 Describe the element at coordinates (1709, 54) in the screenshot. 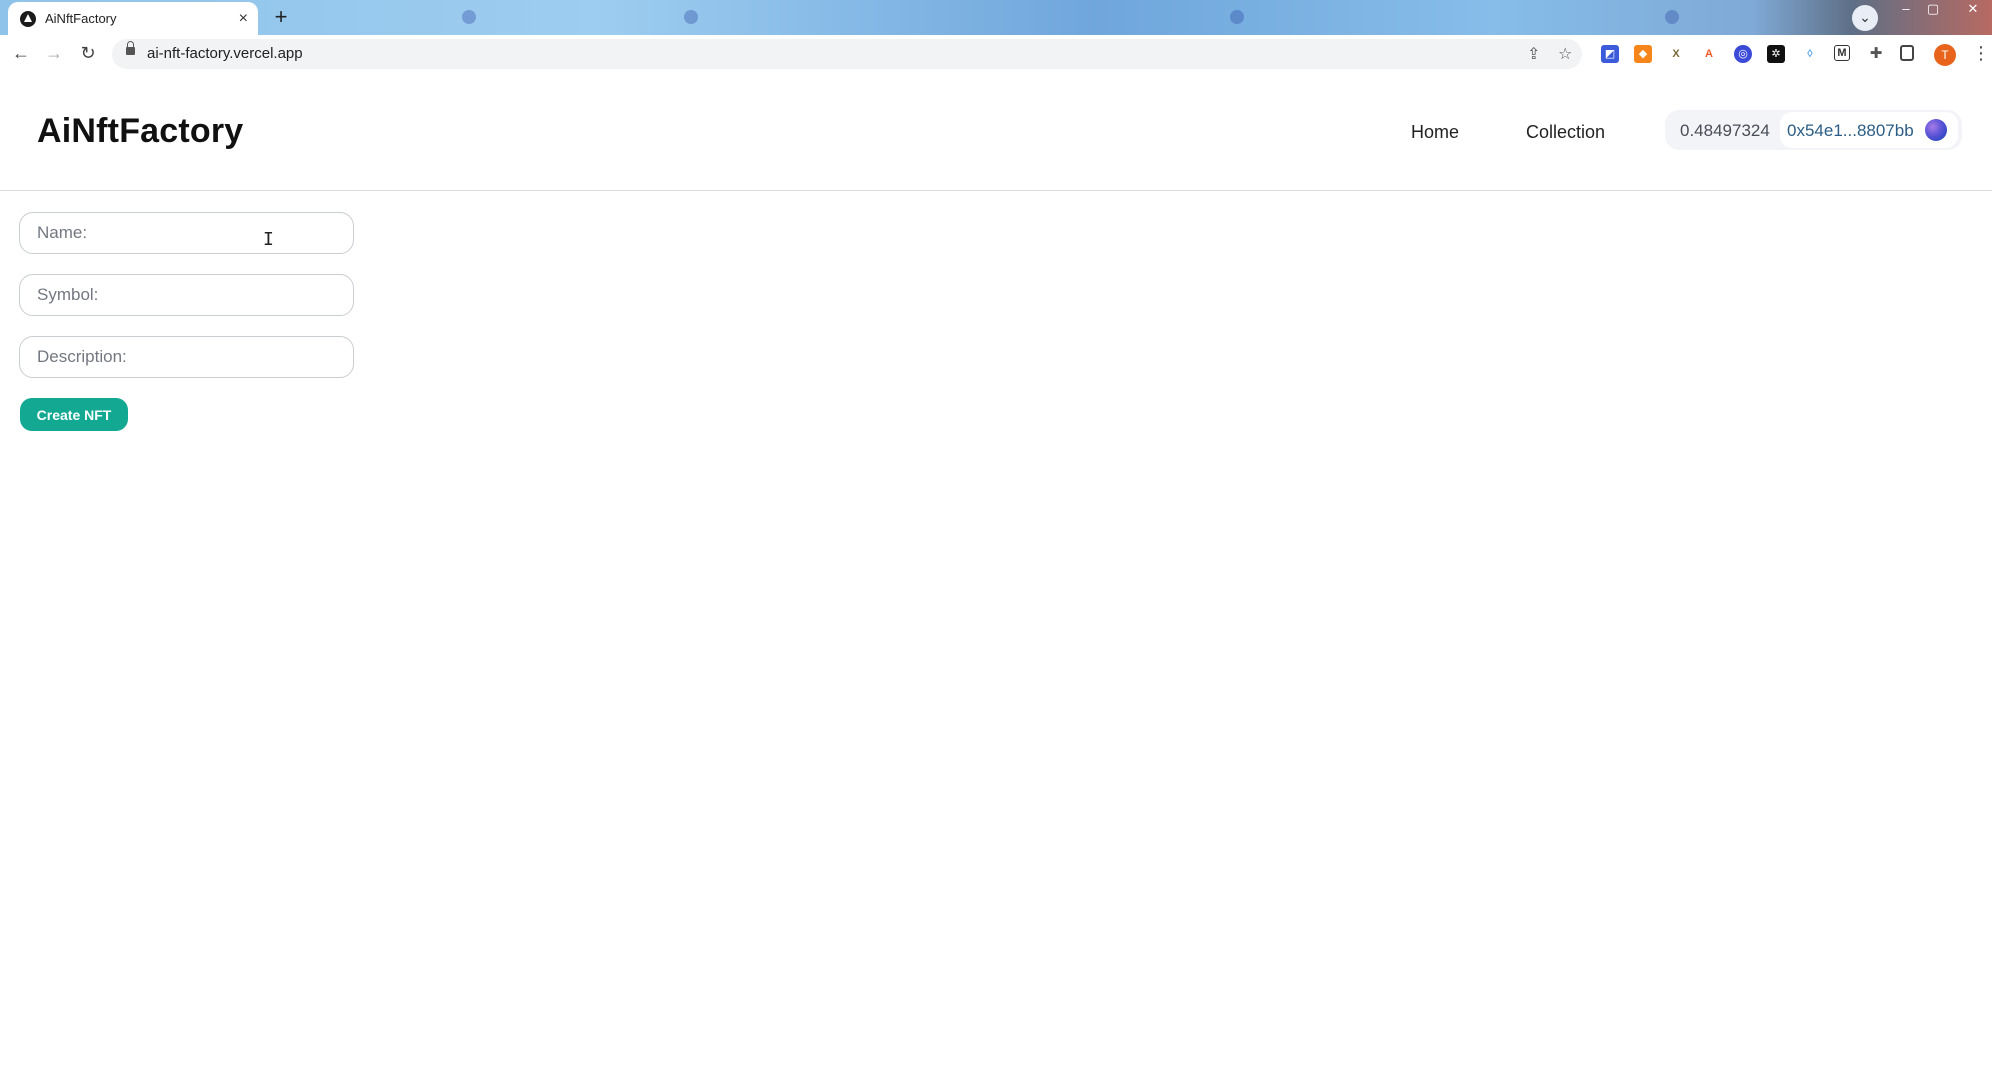

I see `extension-a-icon: A` at that location.